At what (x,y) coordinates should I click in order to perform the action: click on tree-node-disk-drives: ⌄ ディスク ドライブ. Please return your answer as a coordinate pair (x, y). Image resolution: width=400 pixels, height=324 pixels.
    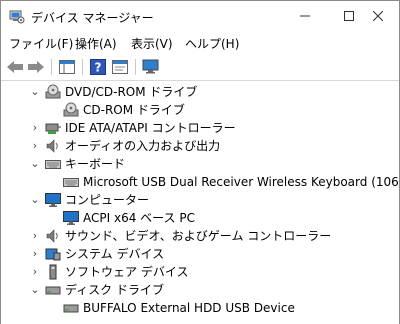
    Looking at the image, I should click on (200, 290).